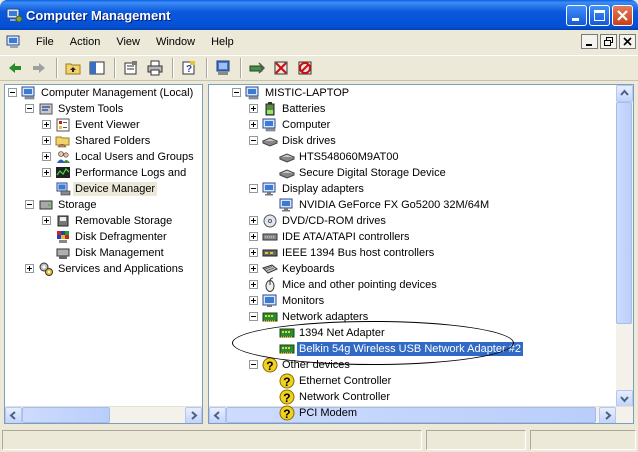 The image size is (638, 452). I want to click on horizontal-scroll-thumb, so click(66, 415).